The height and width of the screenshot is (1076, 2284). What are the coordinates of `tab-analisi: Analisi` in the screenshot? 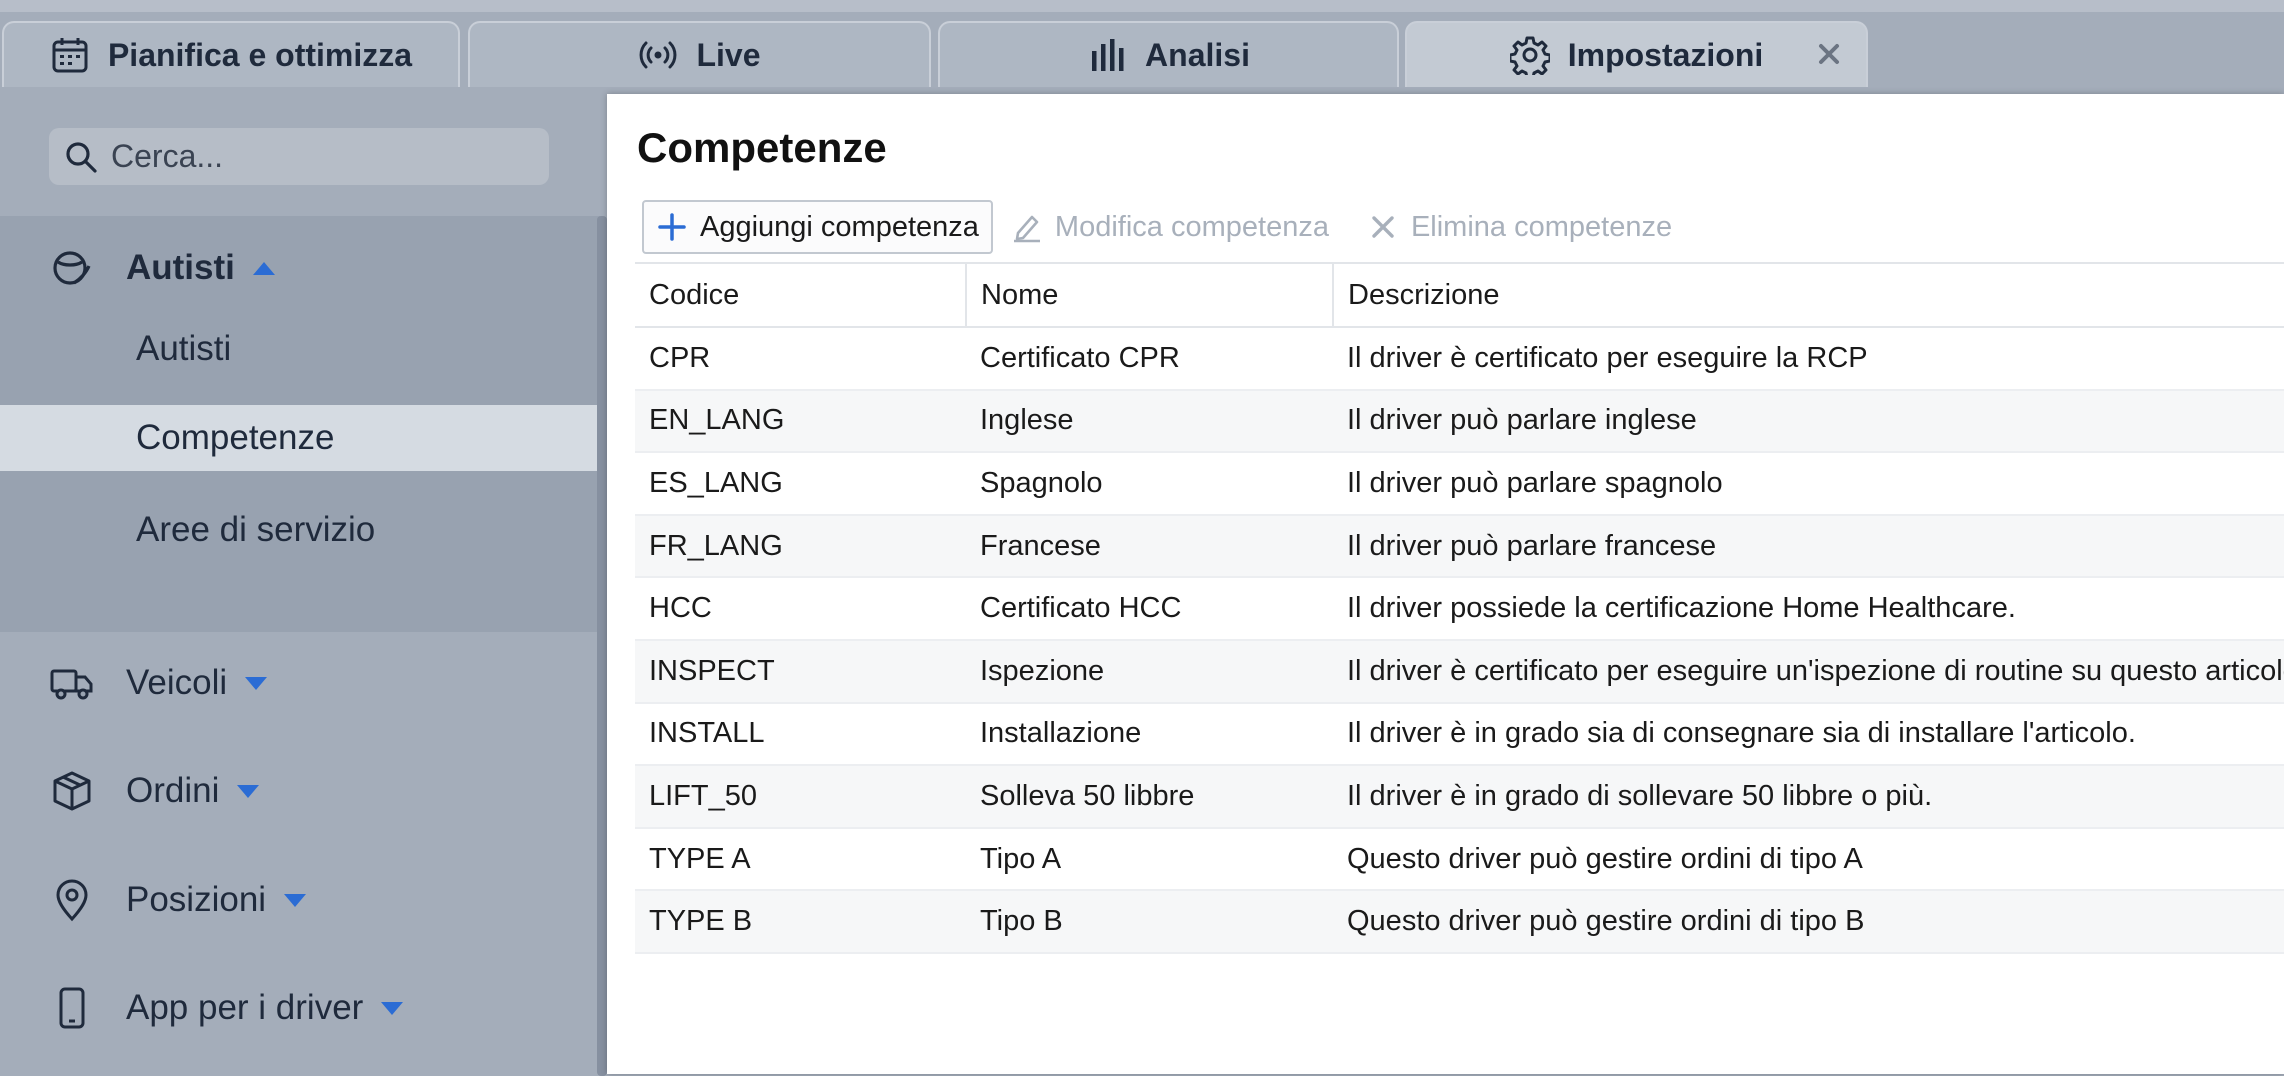 It's located at (1168, 54).